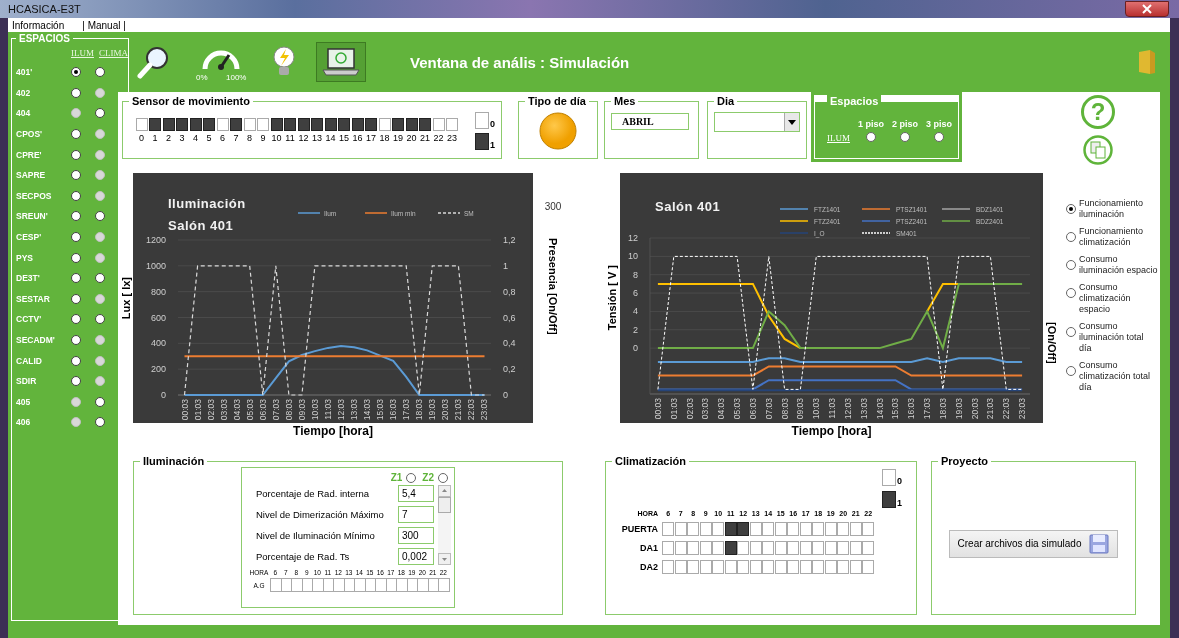  I want to click on scrollbar-thumb, so click(444, 505).